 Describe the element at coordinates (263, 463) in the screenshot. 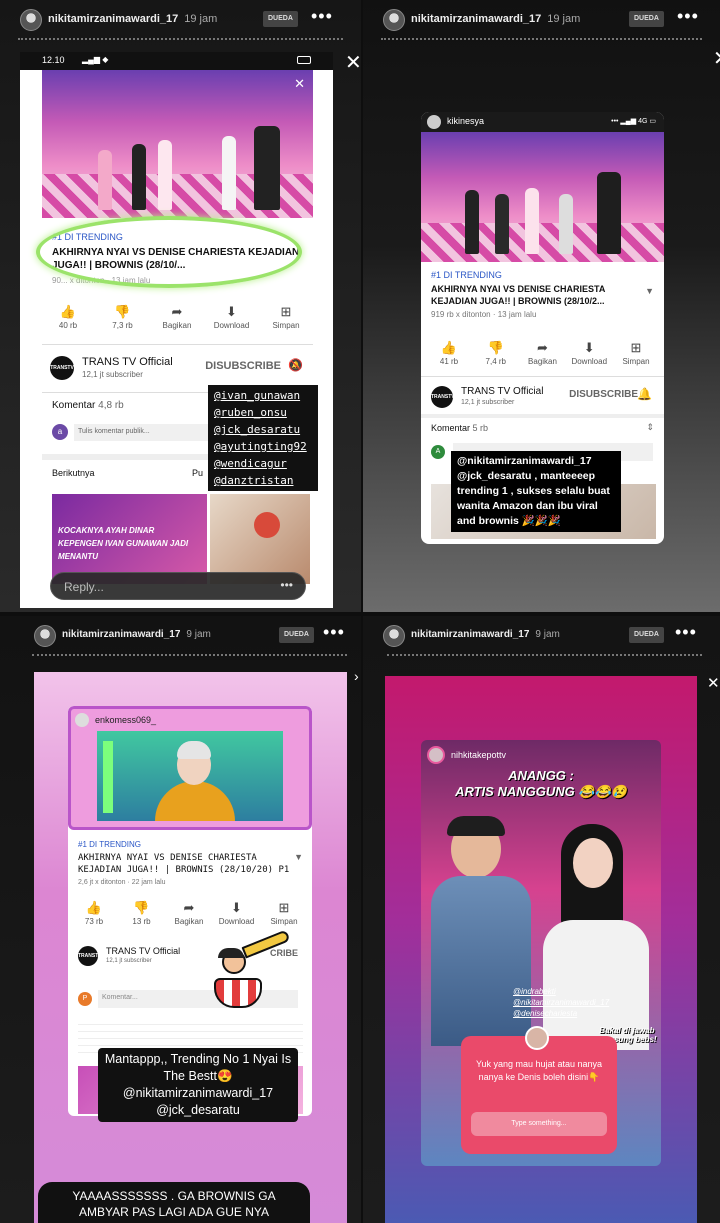

I see `mention-tag: @wendicagur` at that location.